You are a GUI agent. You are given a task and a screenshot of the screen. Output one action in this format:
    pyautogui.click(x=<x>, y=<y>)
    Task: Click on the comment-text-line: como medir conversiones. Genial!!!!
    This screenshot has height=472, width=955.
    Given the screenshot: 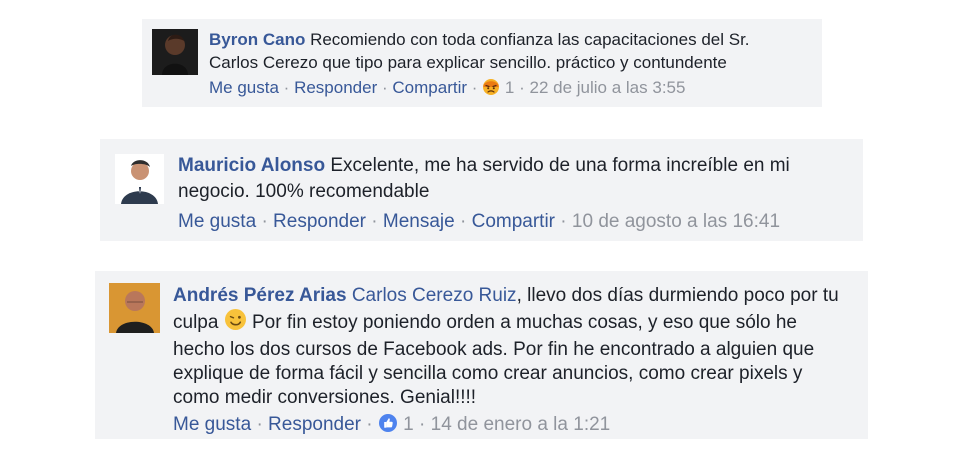 What is the action you would take?
    pyautogui.click(x=325, y=397)
    